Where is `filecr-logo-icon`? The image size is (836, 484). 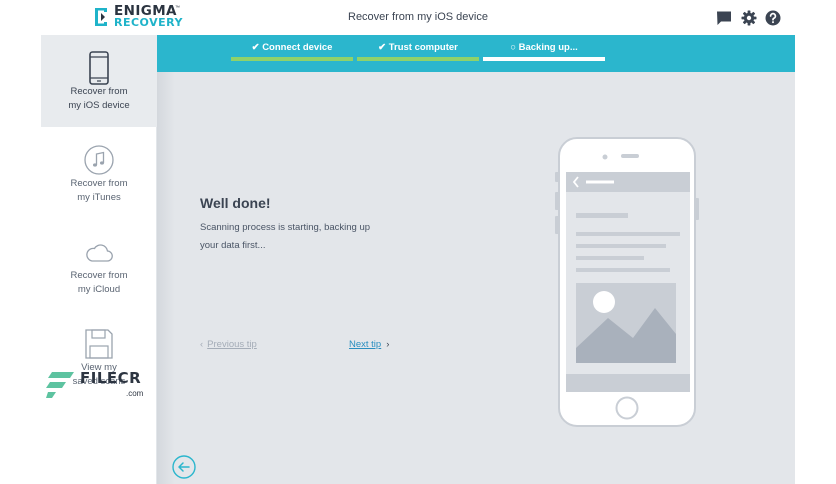 filecr-logo-icon is located at coordinates (60, 385).